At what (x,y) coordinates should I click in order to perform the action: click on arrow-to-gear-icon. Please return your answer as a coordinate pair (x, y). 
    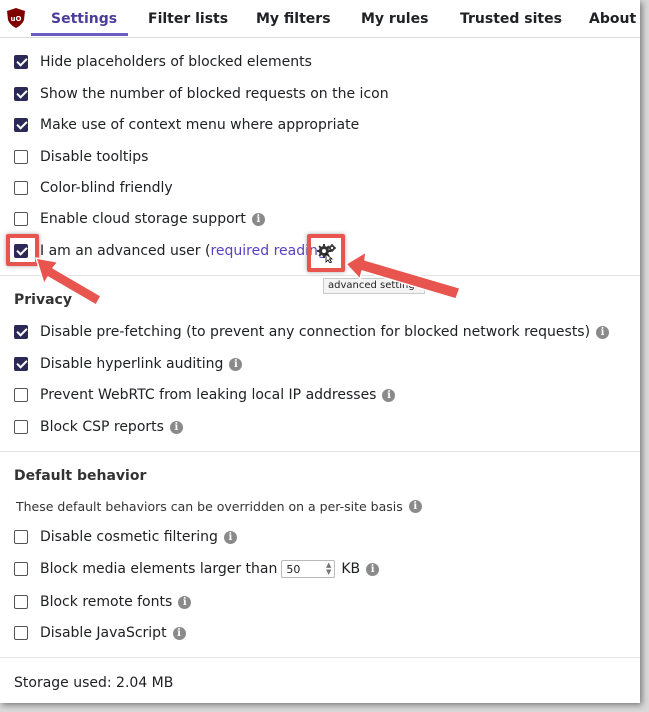
    Looking at the image, I should click on (403, 275).